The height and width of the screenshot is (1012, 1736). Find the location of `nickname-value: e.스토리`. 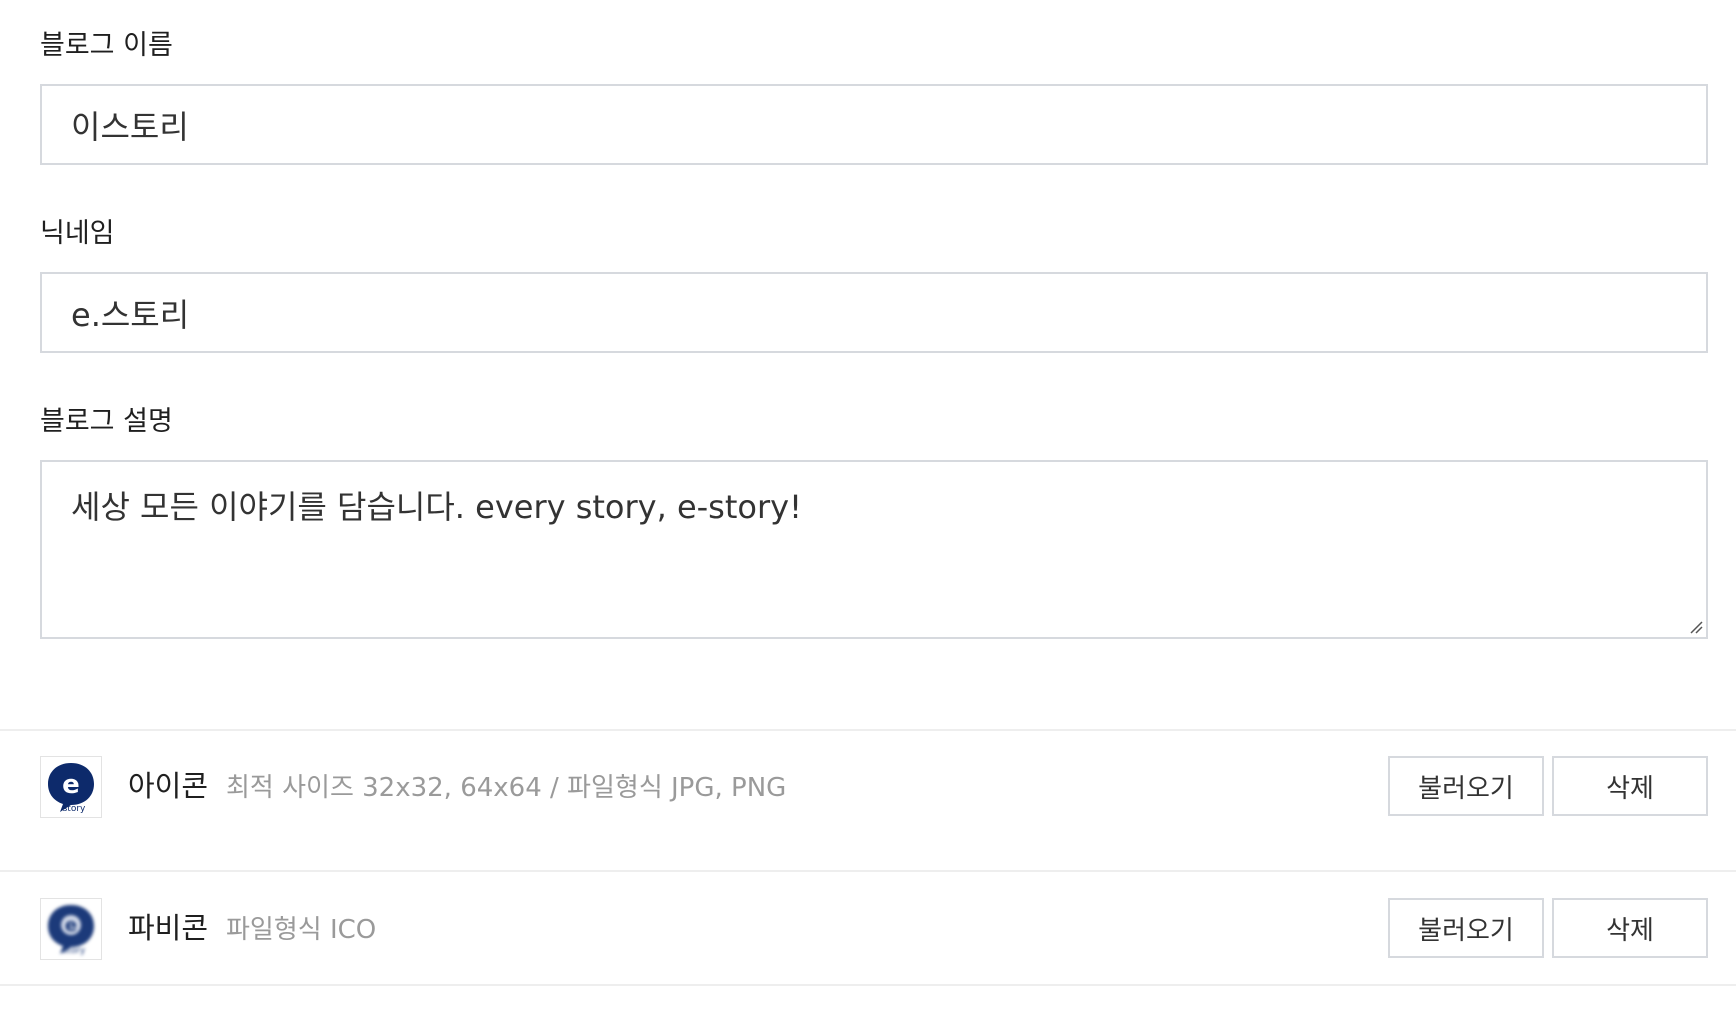

nickname-value: e.스토리 is located at coordinates (130, 314).